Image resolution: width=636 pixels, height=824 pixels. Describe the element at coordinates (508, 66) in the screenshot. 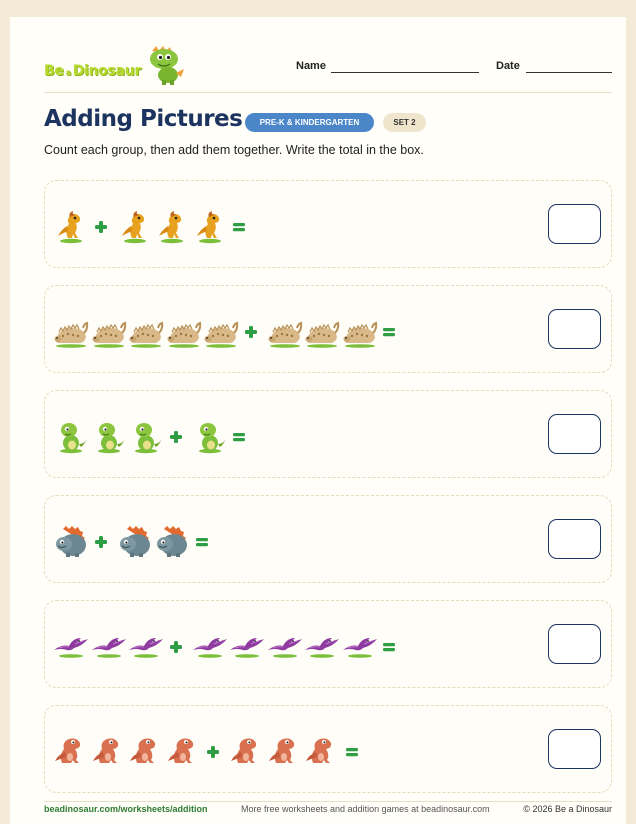

I see `date-label: Date` at that location.